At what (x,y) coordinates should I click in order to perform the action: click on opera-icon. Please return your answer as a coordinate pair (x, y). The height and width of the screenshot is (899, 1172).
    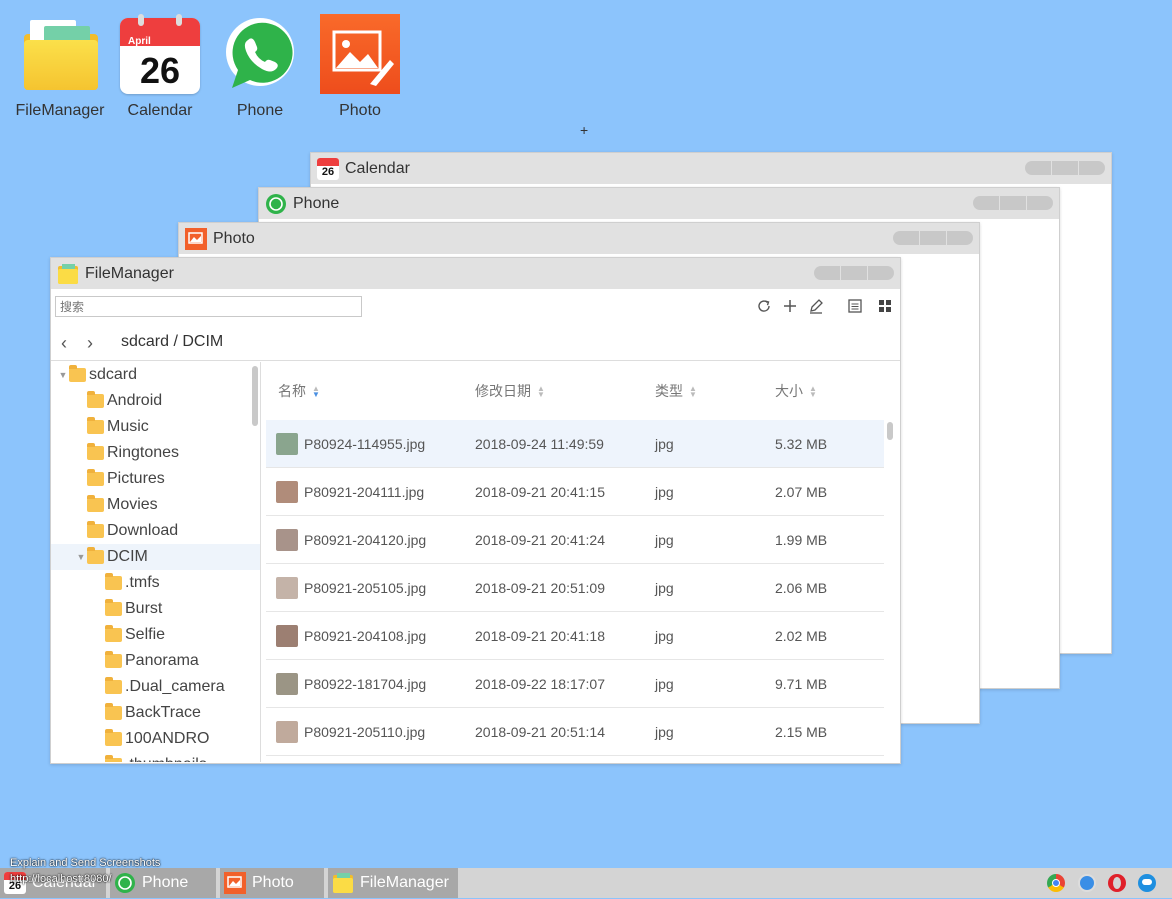
    Looking at the image, I should click on (1117, 883).